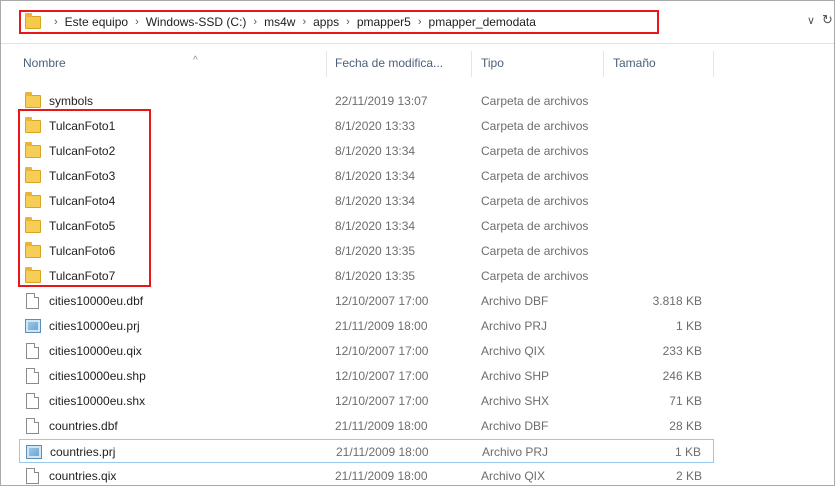 The image size is (835, 488). I want to click on breadcrumb-ms4w: ms4w, so click(279, 22).